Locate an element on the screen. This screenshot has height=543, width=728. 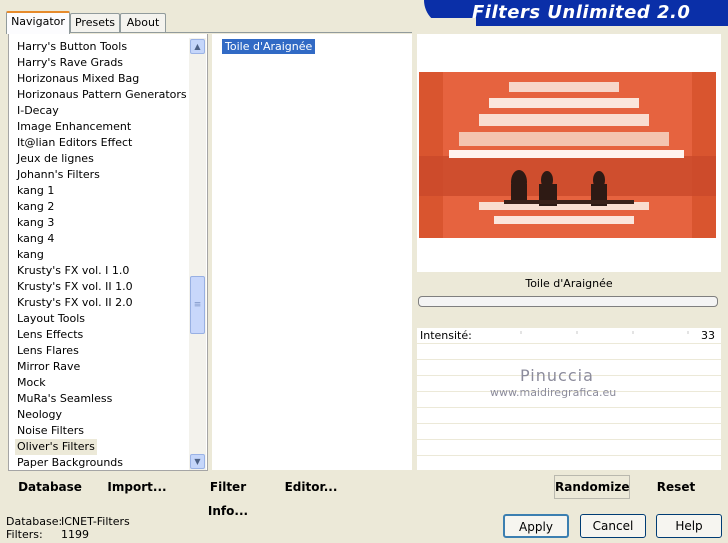
category-item: Harry's Rave Grads is located at coordinates (70, 63).